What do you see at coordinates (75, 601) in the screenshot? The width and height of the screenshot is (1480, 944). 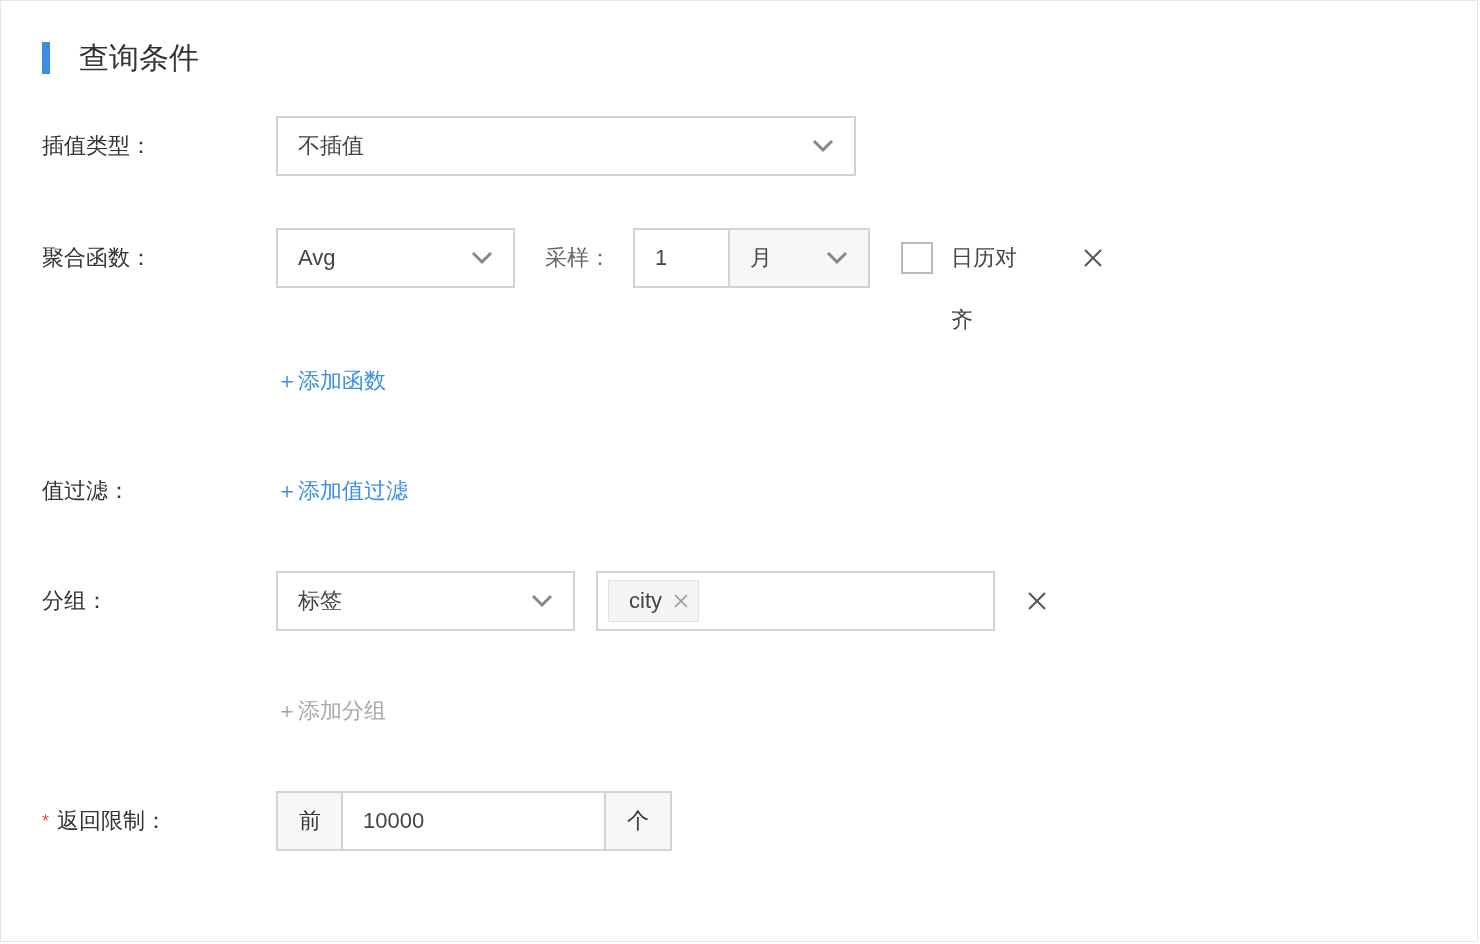 I see `field-label: 分组：` at bounding box center [75, 601].